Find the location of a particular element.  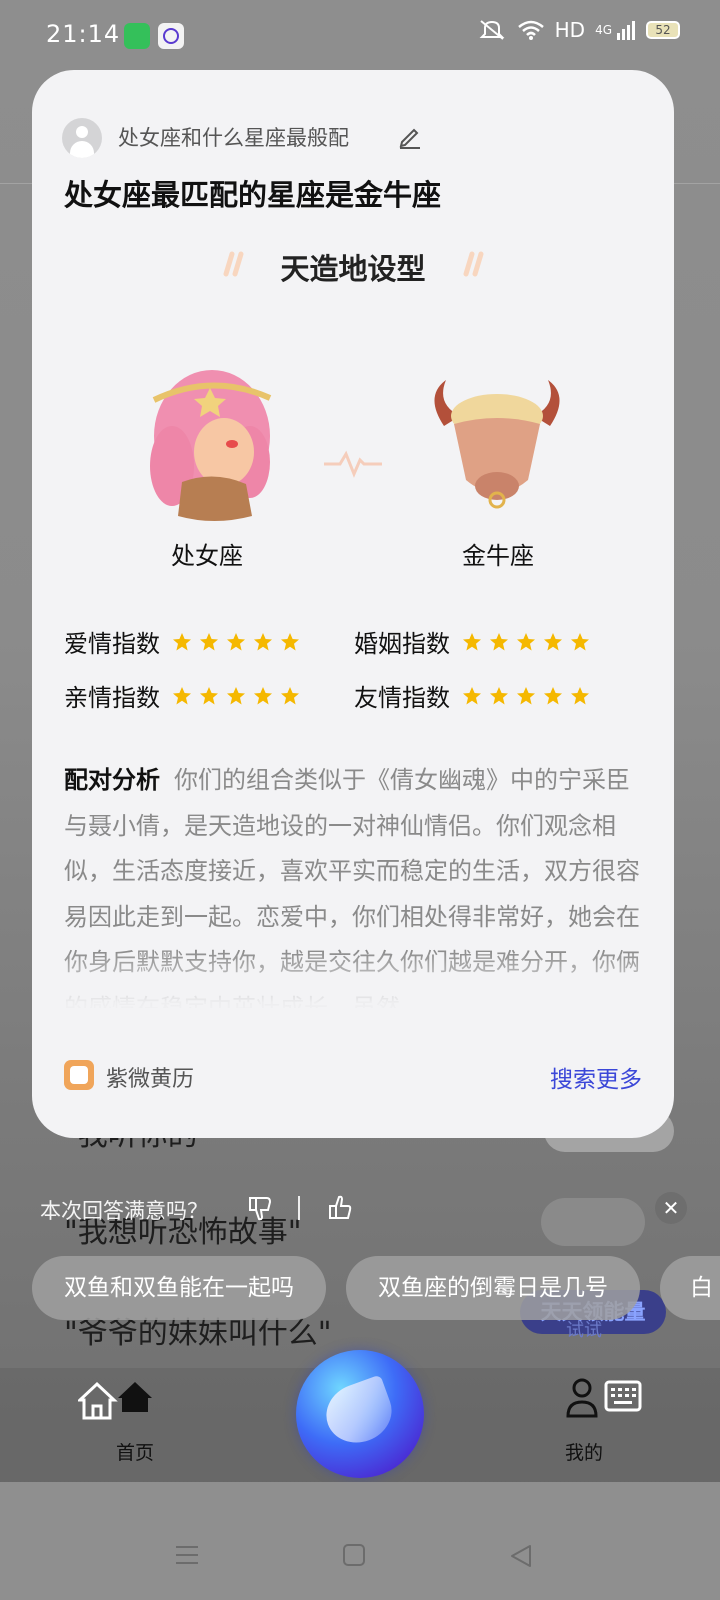

thumbs-down-icon is located at coordinates (260, 1208).